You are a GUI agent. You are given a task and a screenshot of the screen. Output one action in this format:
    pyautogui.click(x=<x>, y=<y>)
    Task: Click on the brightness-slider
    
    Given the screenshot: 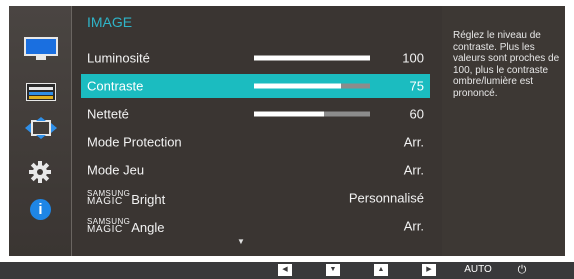 What is the action you would take?
    pyautogui.click(x=312, y=58)
    